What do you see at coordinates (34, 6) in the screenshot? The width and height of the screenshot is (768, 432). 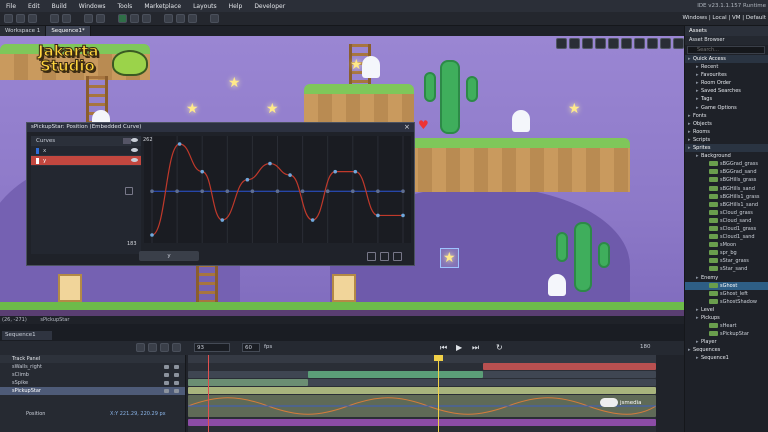 I see `menu-edit: Edit` at bounding box center [34, 6].